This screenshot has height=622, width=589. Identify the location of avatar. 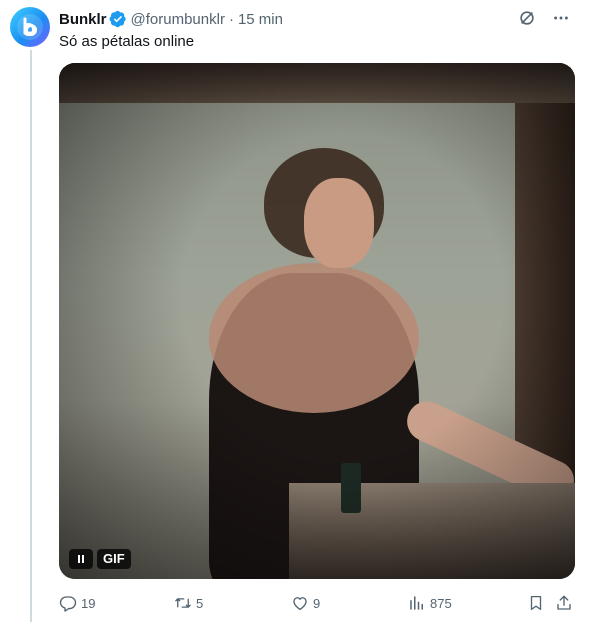
(30, 27).